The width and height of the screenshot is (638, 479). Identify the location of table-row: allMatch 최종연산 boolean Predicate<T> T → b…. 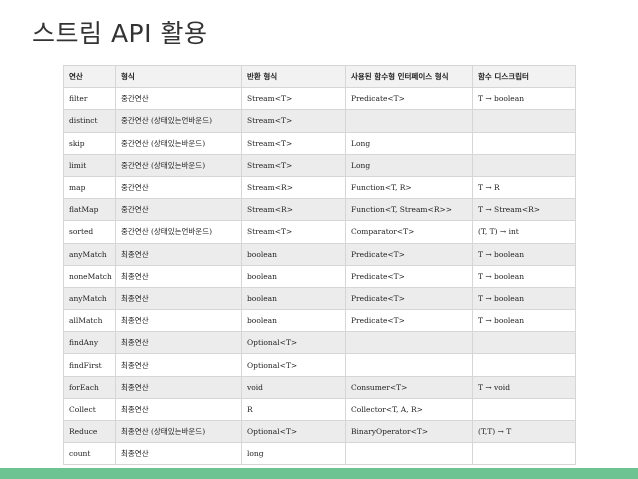
(319, 321).